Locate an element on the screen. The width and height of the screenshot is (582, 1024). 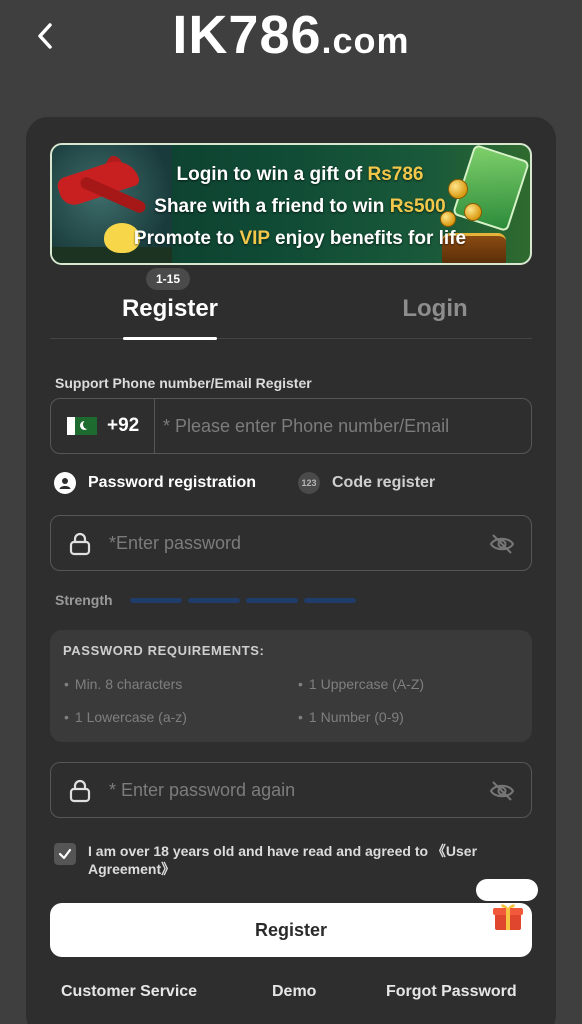
brand-main: IK786 is located at coordinates (247, 35).